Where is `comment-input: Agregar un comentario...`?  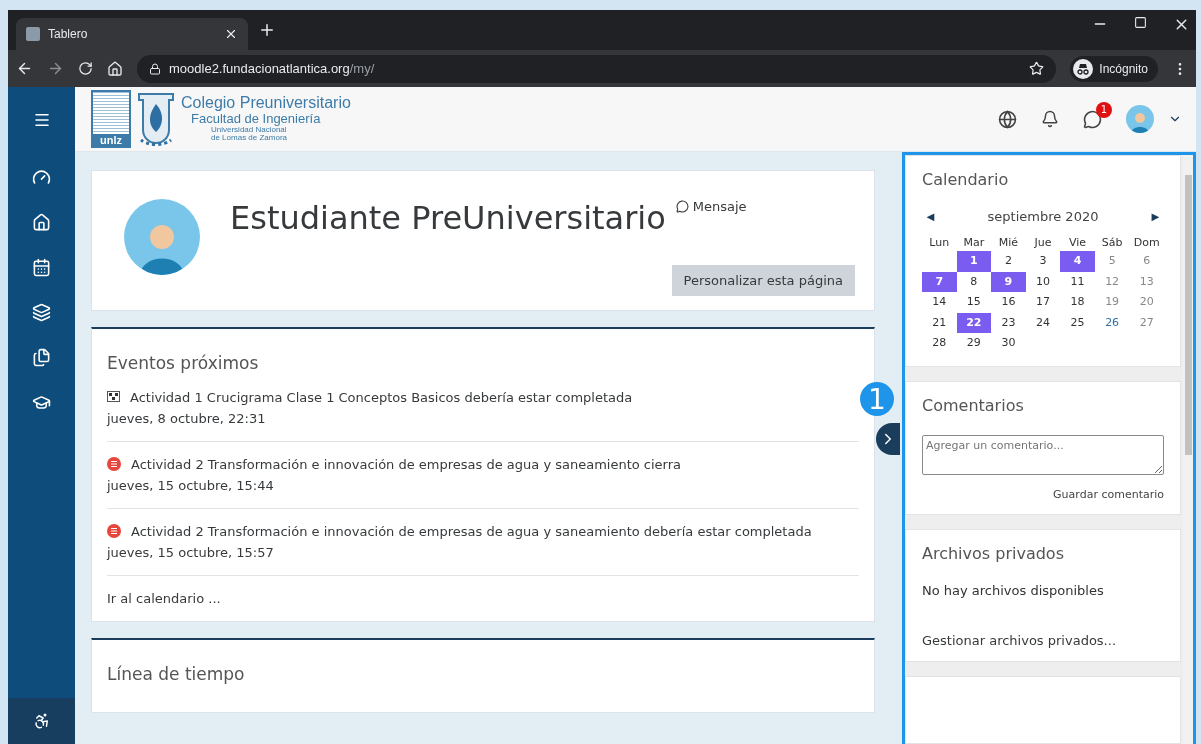 comment-input: Agregar un comentario... is located at coordinates (1043, 454).